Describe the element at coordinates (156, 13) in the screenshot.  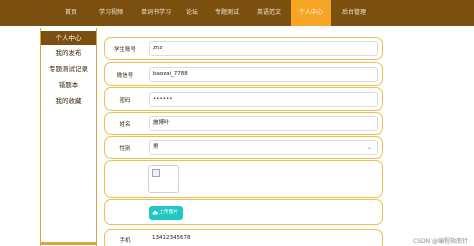
I see `nav-wordbook: 单词书学习` at that location.